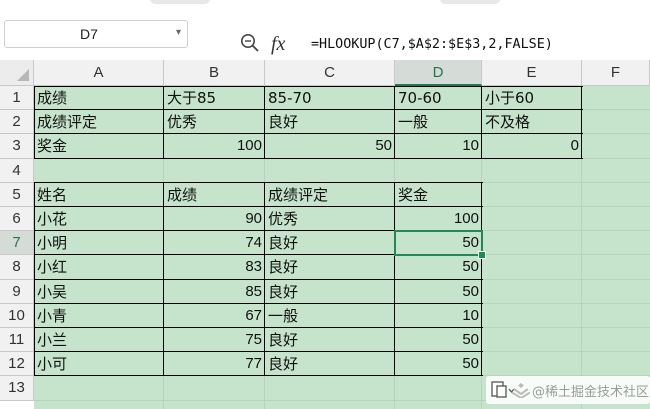  Describe the element at coordinates (17, 98) in the screenshot. I see `row-header-1: 1` at that location.